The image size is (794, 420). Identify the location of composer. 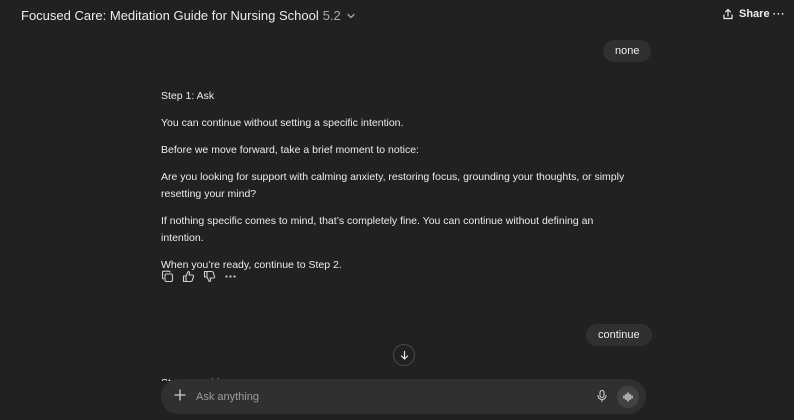
(403, 396).